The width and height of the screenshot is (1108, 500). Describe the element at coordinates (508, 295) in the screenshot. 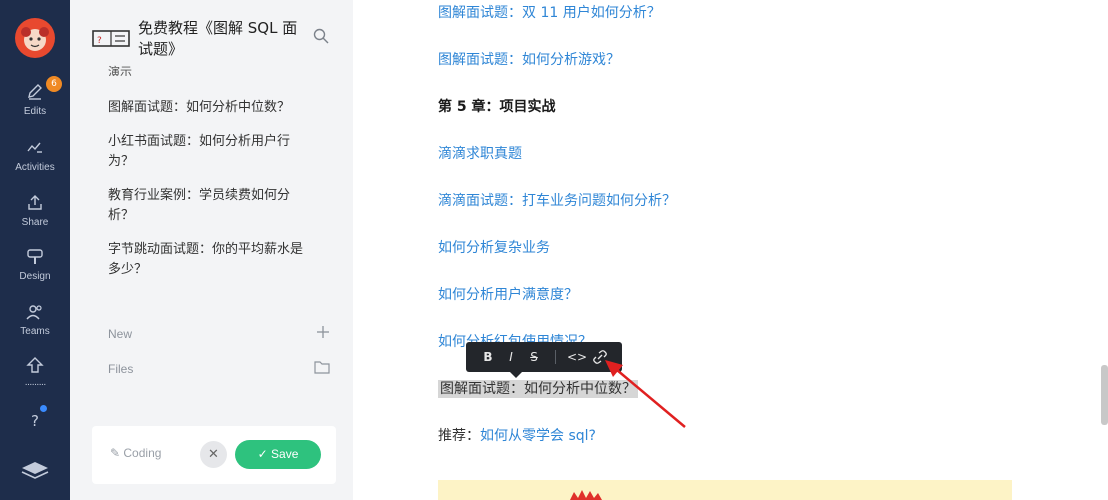

I see `content-link: 如何分析用户满意度？` at that location.